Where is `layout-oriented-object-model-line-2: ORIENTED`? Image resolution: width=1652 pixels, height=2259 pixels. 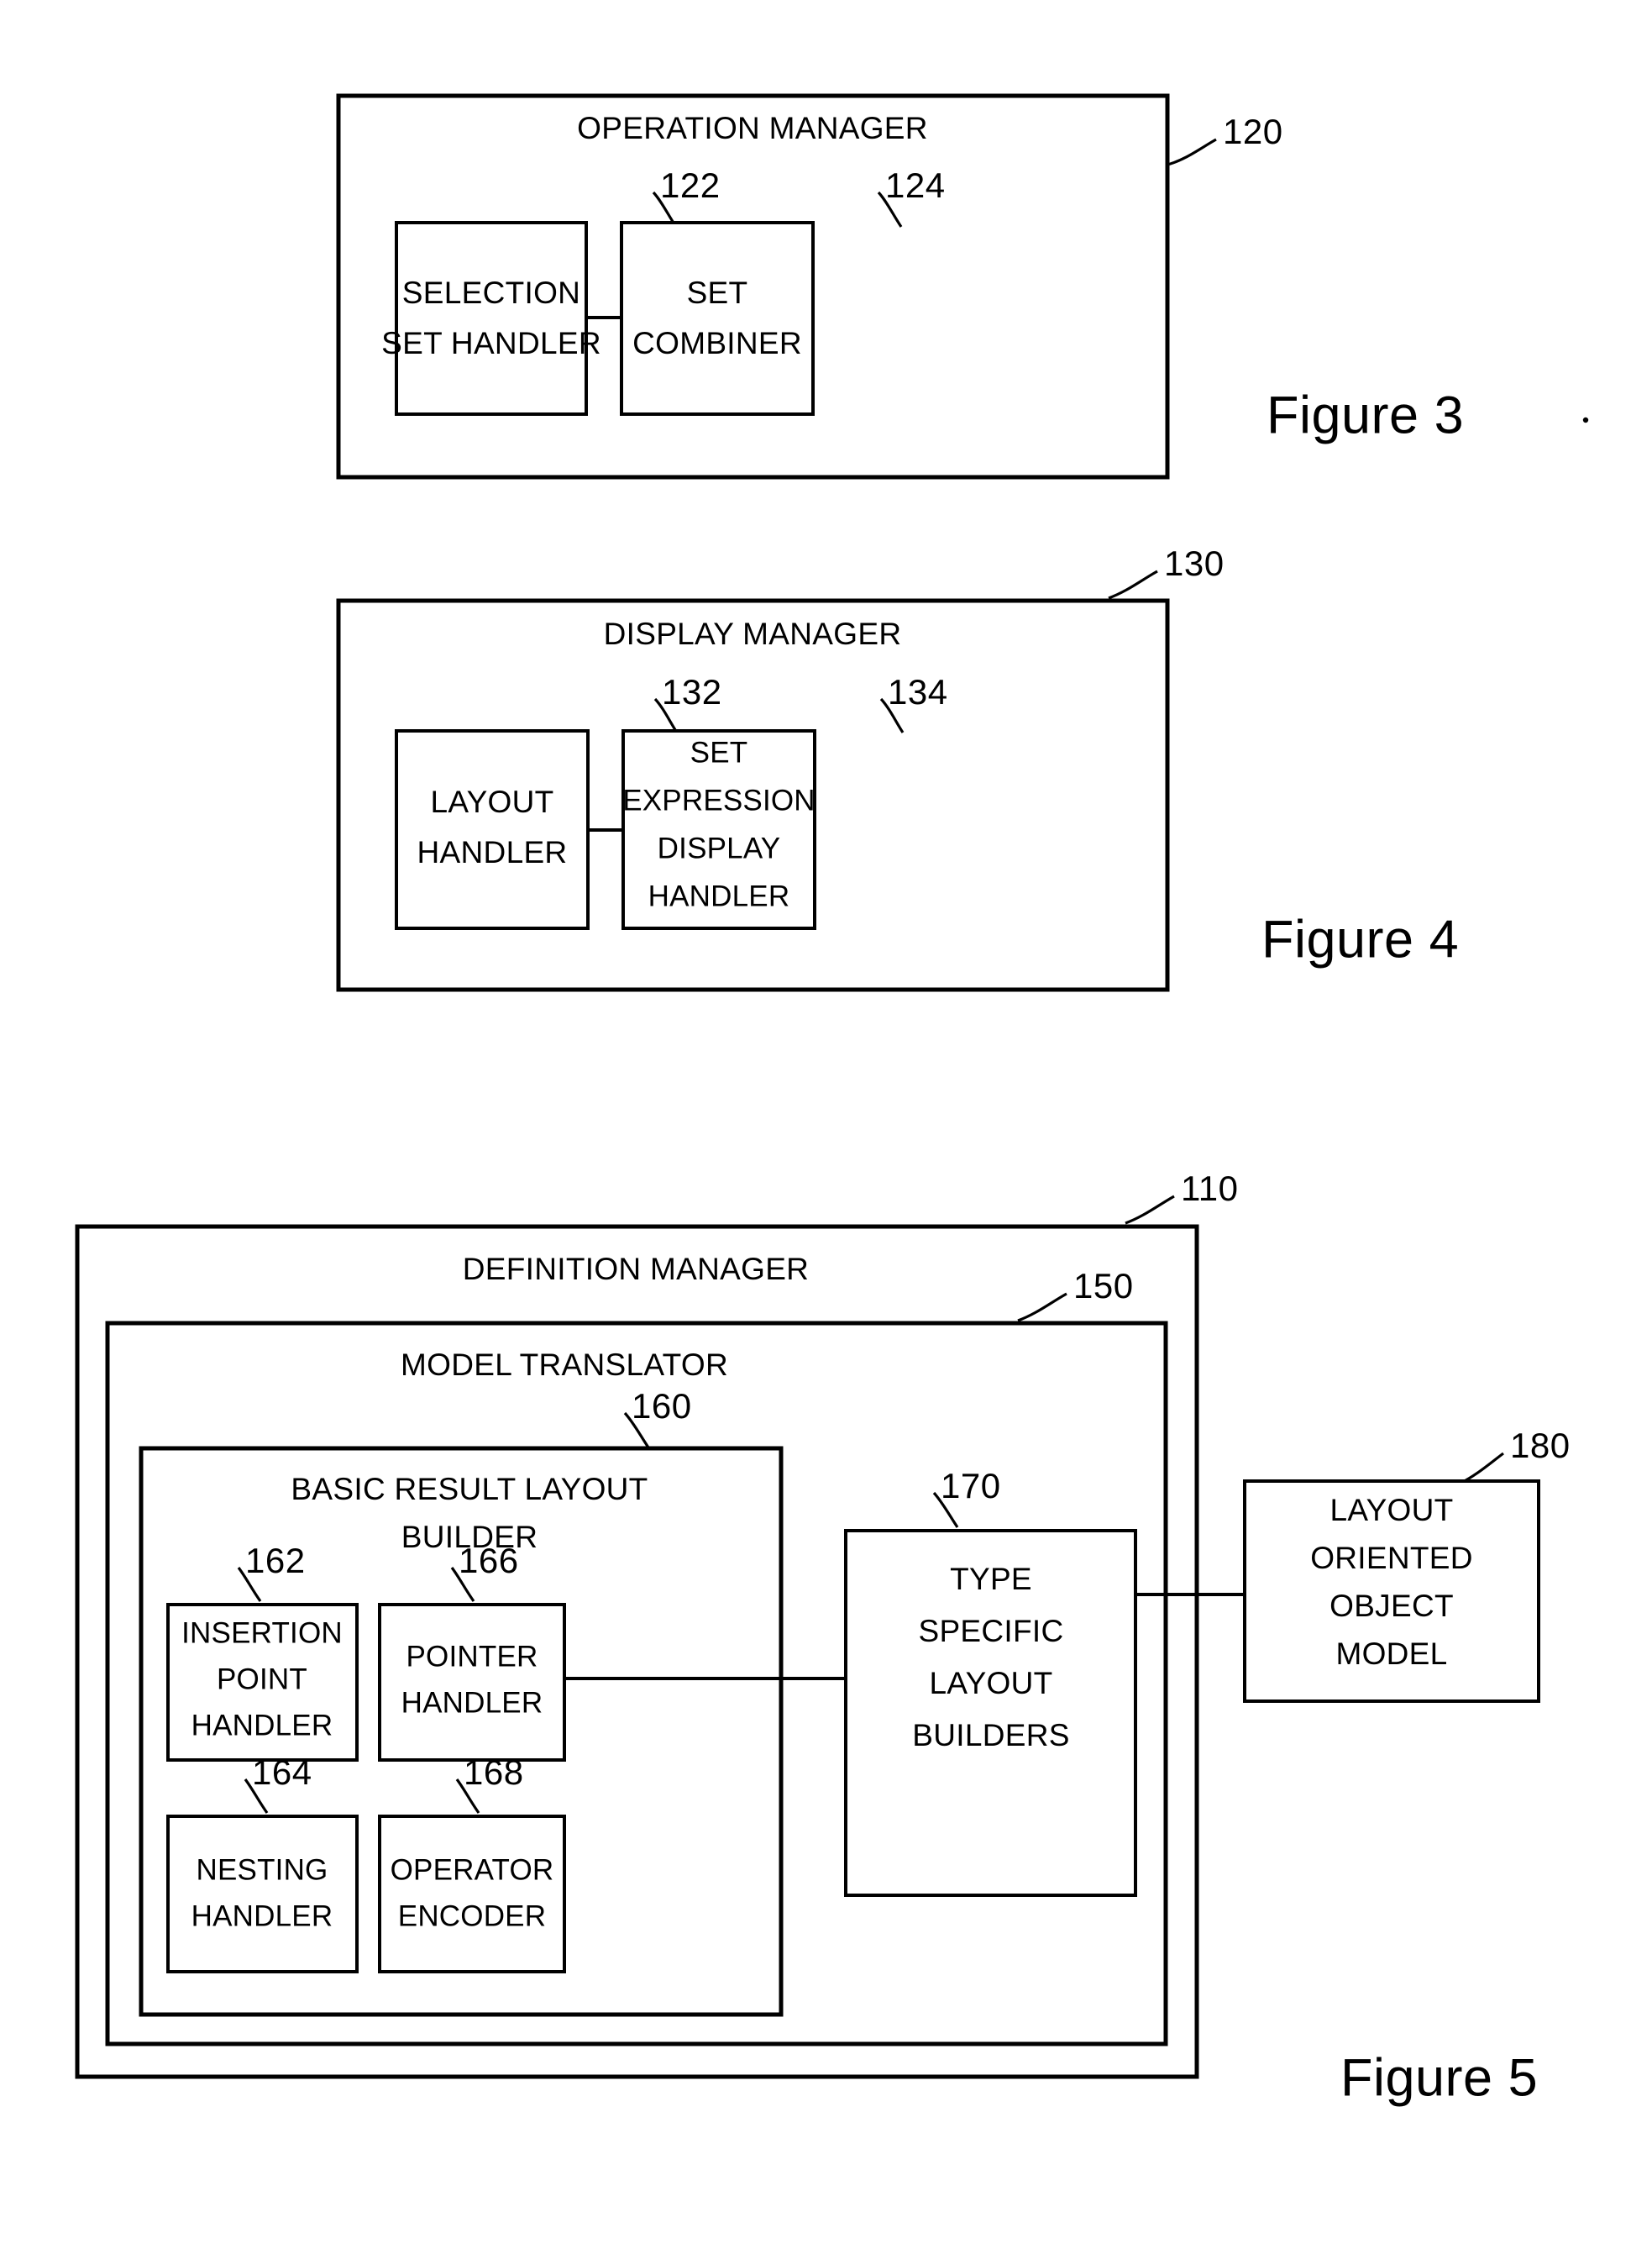
layout-oriented-object-model-line-2: ORIENTED is located at coordinates (1391, 1558).